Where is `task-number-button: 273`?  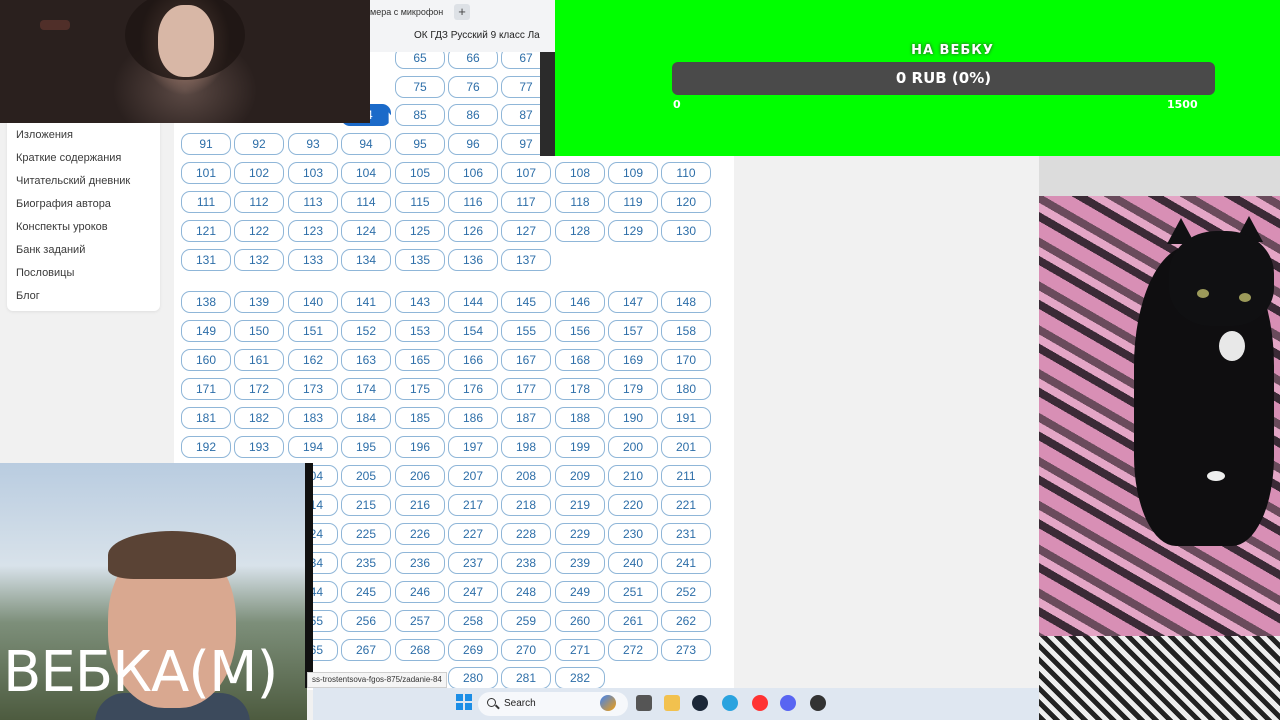 task-number-button: 273 is located at coordinates (686, 650).